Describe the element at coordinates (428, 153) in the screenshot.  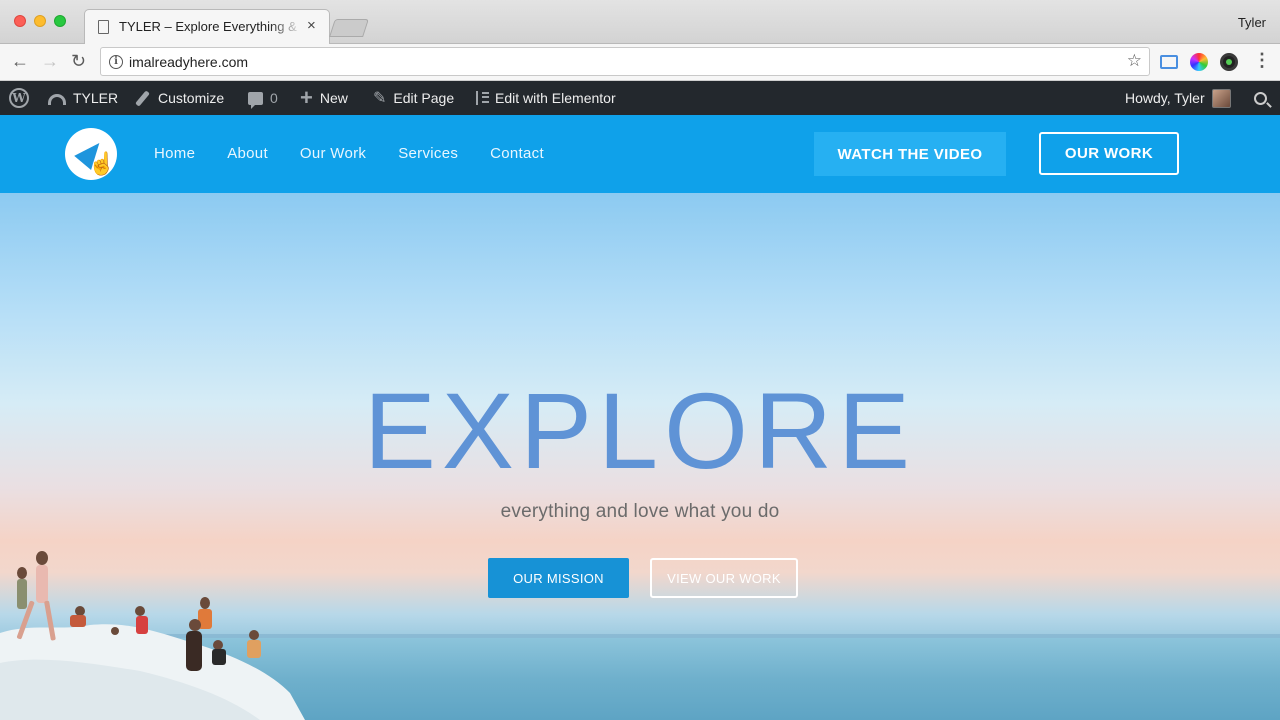
I see `nav-item-services: Services` at that location.